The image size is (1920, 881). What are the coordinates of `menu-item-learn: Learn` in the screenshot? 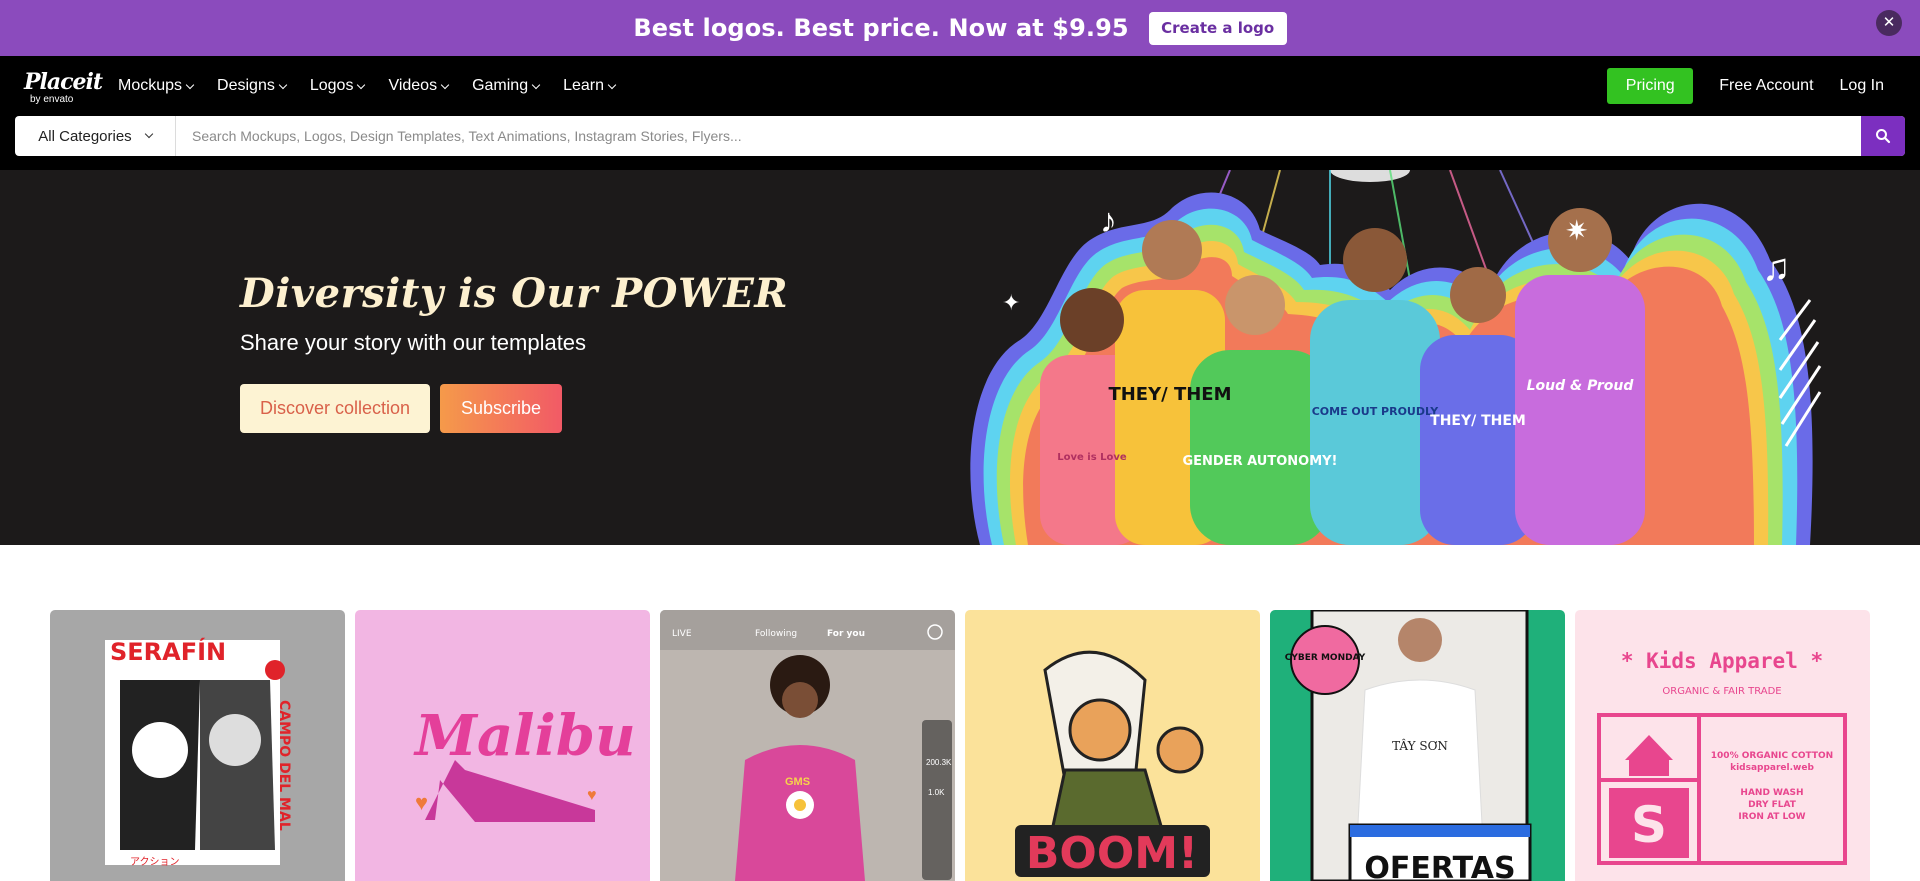 It's located at (590, 86).